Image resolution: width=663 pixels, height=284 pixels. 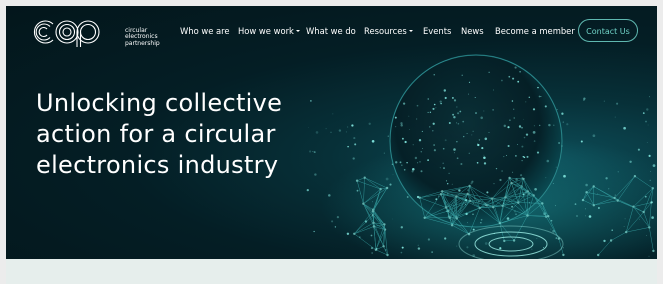 What do you see at coordinates (472, 31) in the screenshot?
I see `nav-item-news: News` at bounding box center [472, 31].